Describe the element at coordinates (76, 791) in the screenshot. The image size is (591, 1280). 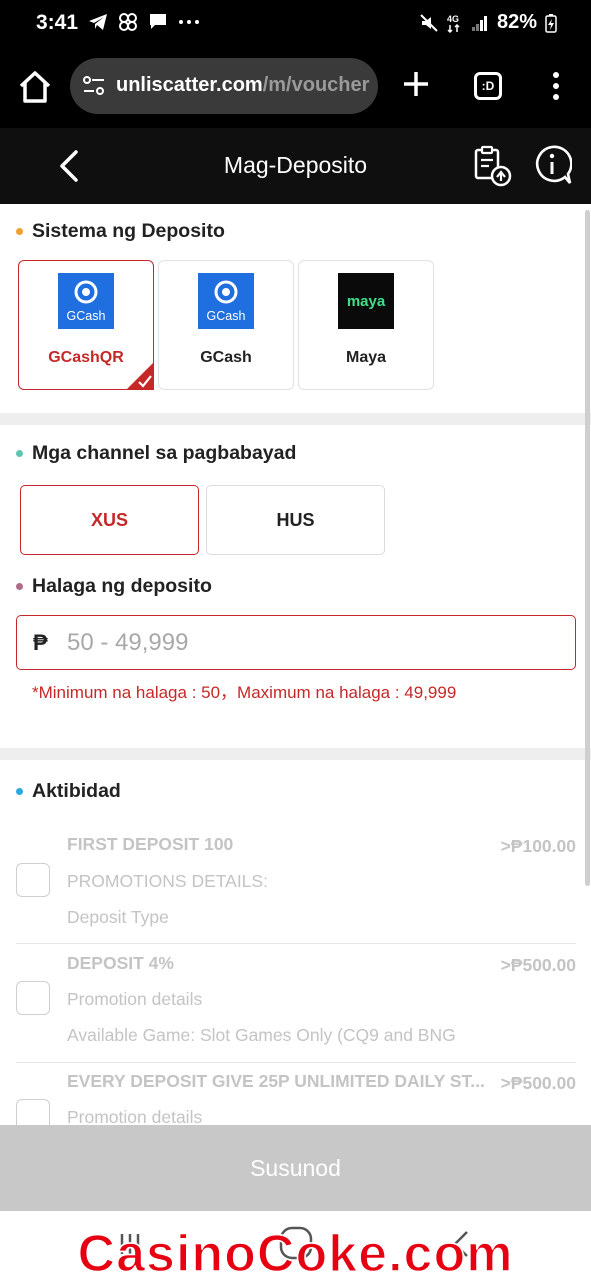
I see `activity-title-text: Aktibidad` at that location.